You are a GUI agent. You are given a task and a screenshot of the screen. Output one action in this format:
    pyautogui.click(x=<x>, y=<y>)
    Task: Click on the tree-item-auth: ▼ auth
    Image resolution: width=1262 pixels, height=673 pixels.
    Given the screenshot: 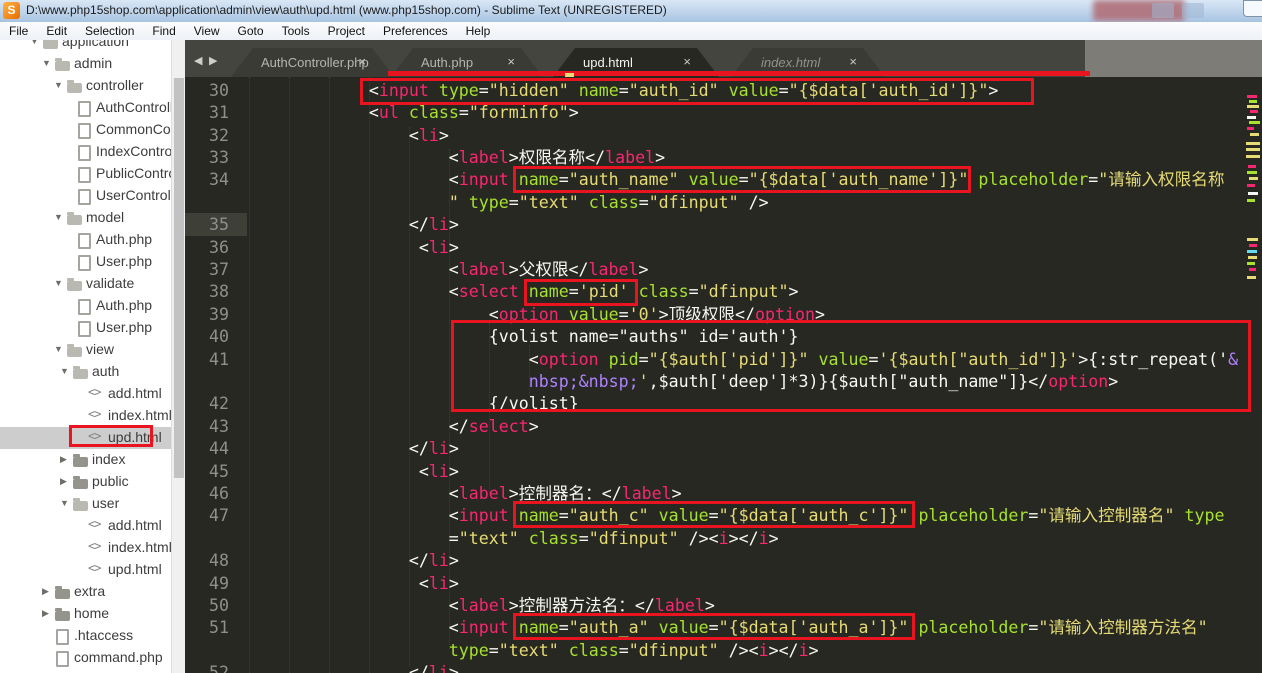 What is the action you would take?
    pyautogui.click(x=85, y=372)
    